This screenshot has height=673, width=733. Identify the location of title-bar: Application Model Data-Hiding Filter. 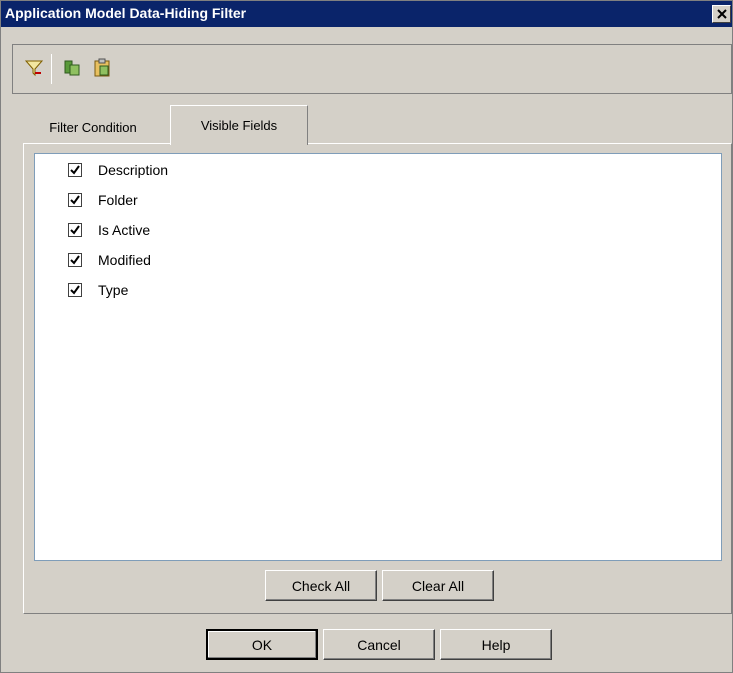
(366, 14).